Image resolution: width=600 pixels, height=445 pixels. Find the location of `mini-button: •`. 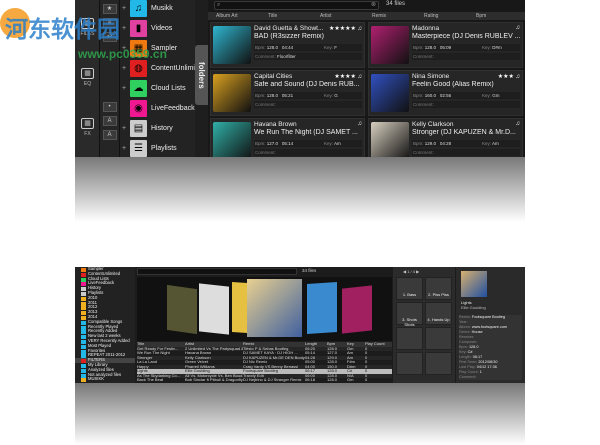

mini-button: • is located at coordinates (109, 107).